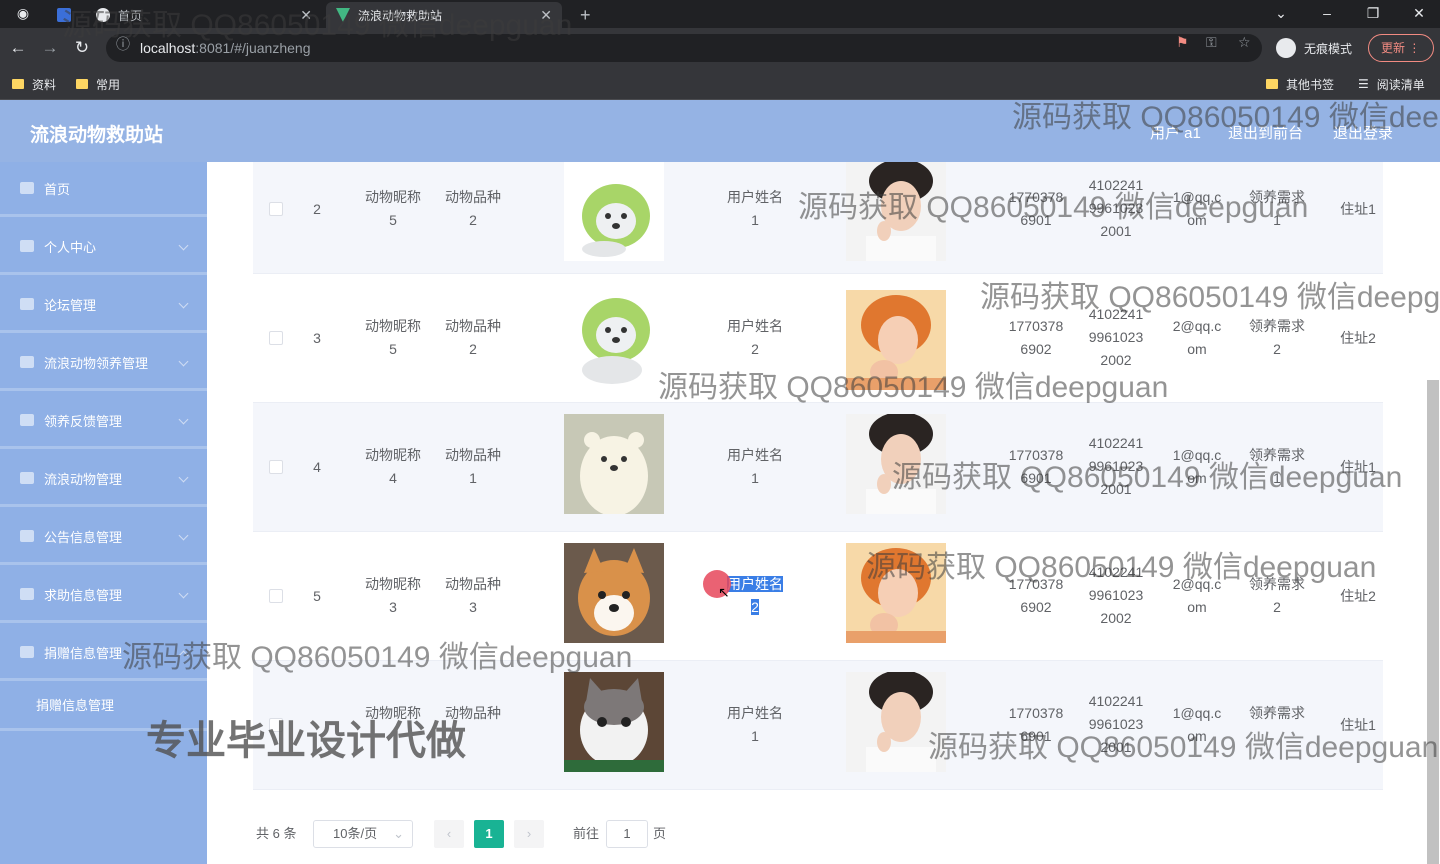  I want to click on need-label: 领养需求, so click(1277, 455).